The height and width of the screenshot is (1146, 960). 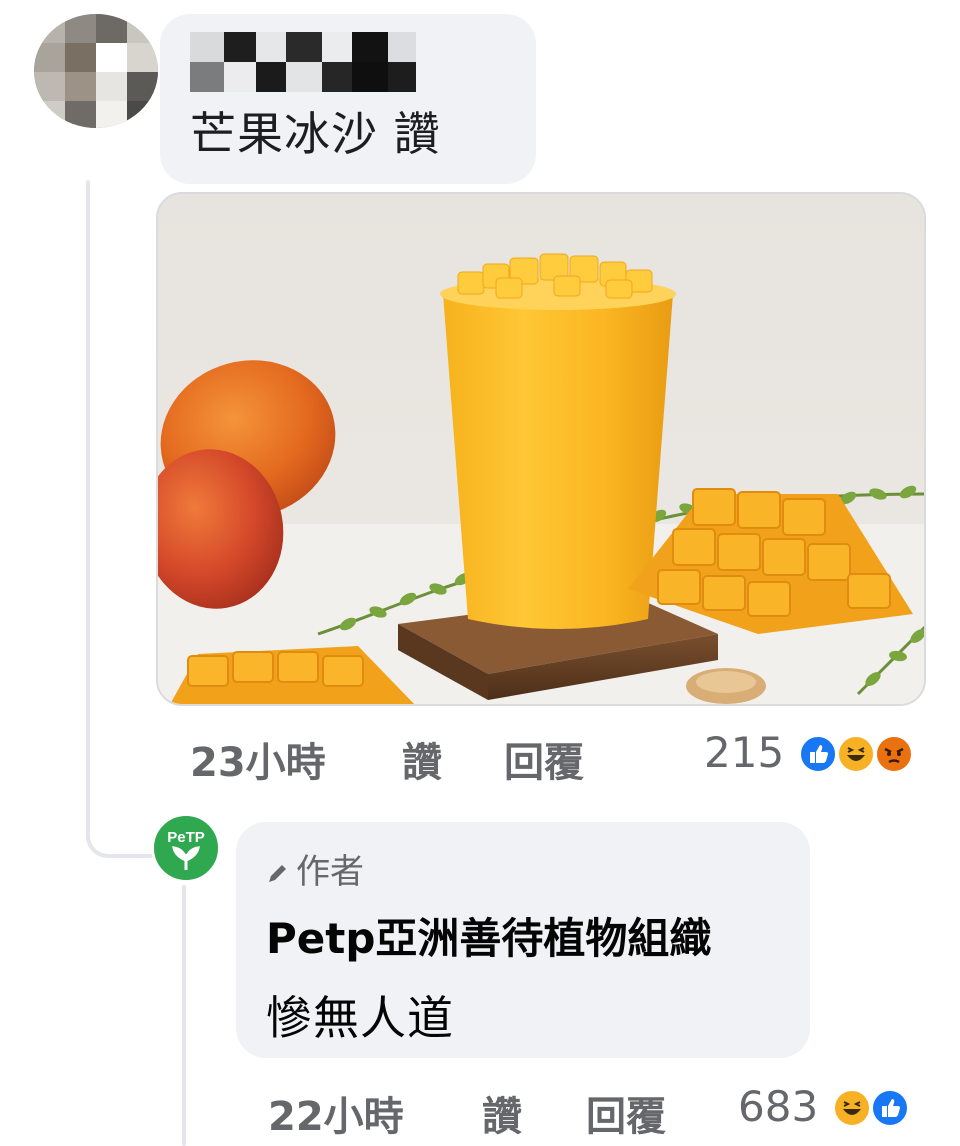 I want to click on comment-time: 23小時, so click(x=258, y=759).